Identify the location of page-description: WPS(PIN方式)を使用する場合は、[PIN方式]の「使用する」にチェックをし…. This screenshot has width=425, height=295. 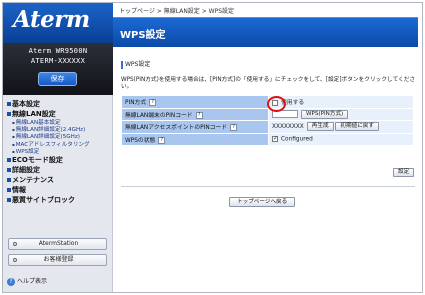
(268, 83).